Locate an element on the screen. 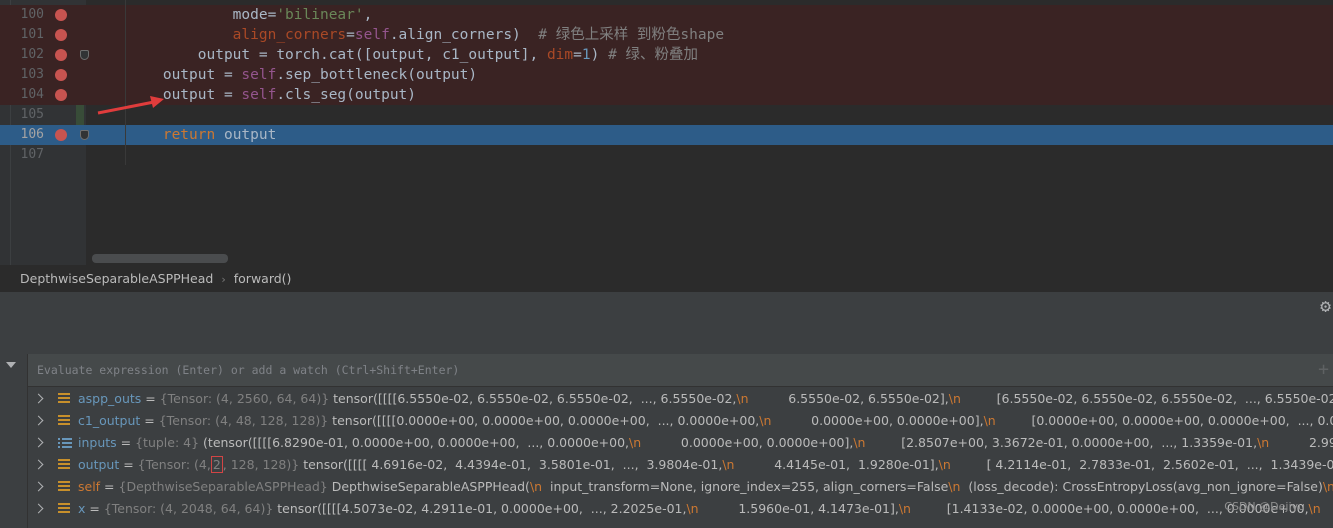 The width and height of the screenshot is (1333, 528). variable-name: self is located at coordinates (89, 486).